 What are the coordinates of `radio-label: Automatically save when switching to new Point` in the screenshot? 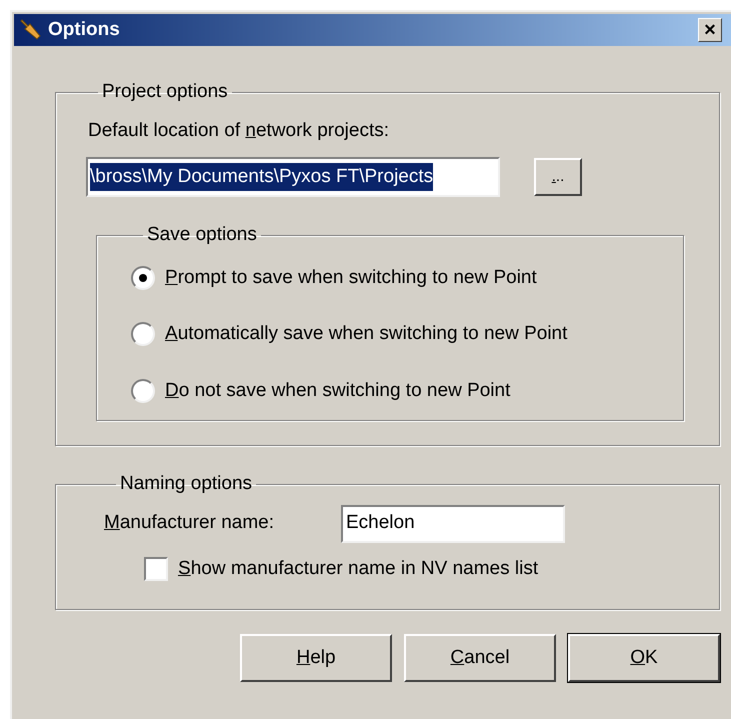 It's located at (366, 334).